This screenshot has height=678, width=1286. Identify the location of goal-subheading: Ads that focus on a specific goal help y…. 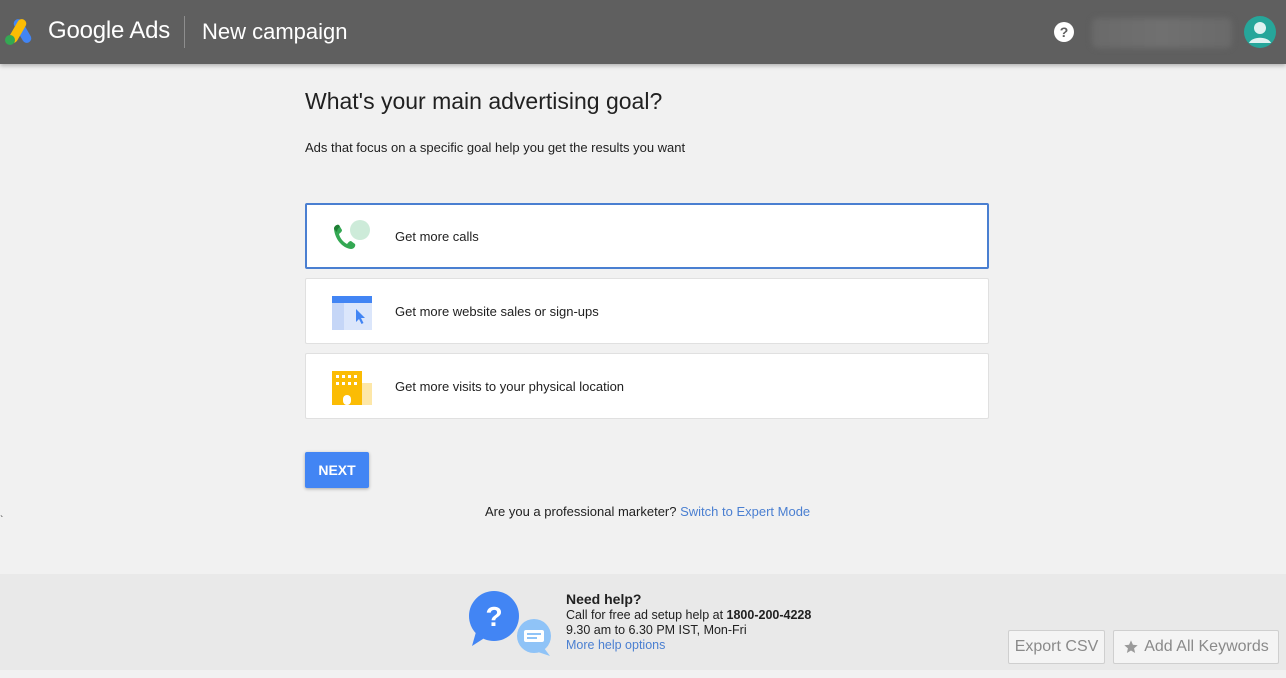
(495, 147).